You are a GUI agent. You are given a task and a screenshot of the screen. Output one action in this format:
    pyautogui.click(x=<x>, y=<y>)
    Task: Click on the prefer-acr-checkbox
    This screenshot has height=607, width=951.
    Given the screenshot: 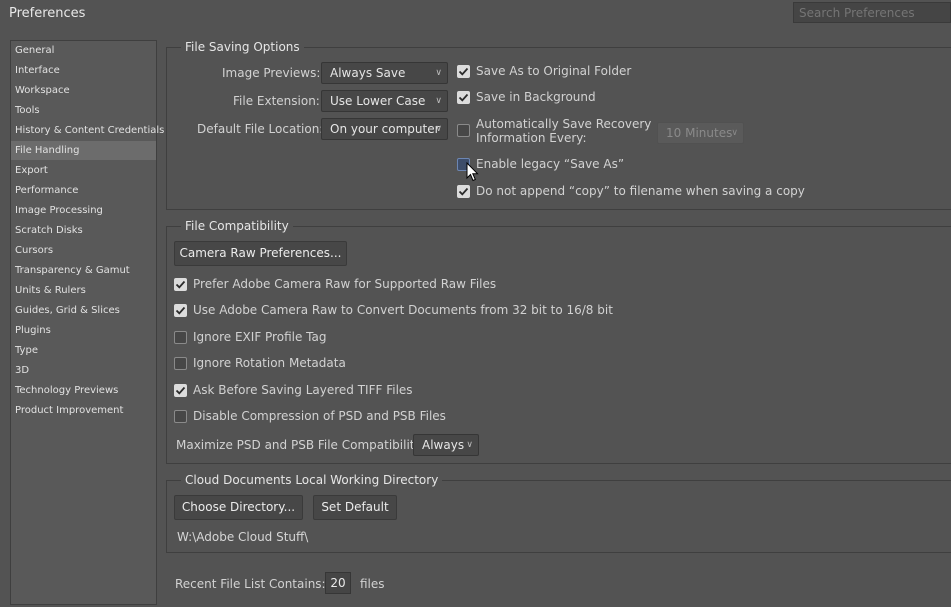 What is the action you would take?
    pyautogui.click(x=180, y=284)
    